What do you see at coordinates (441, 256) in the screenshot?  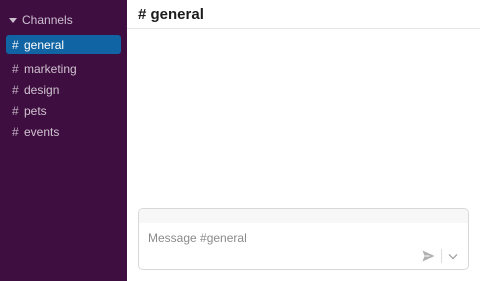 I see `composer-divider` at bounding box center [441, 256].